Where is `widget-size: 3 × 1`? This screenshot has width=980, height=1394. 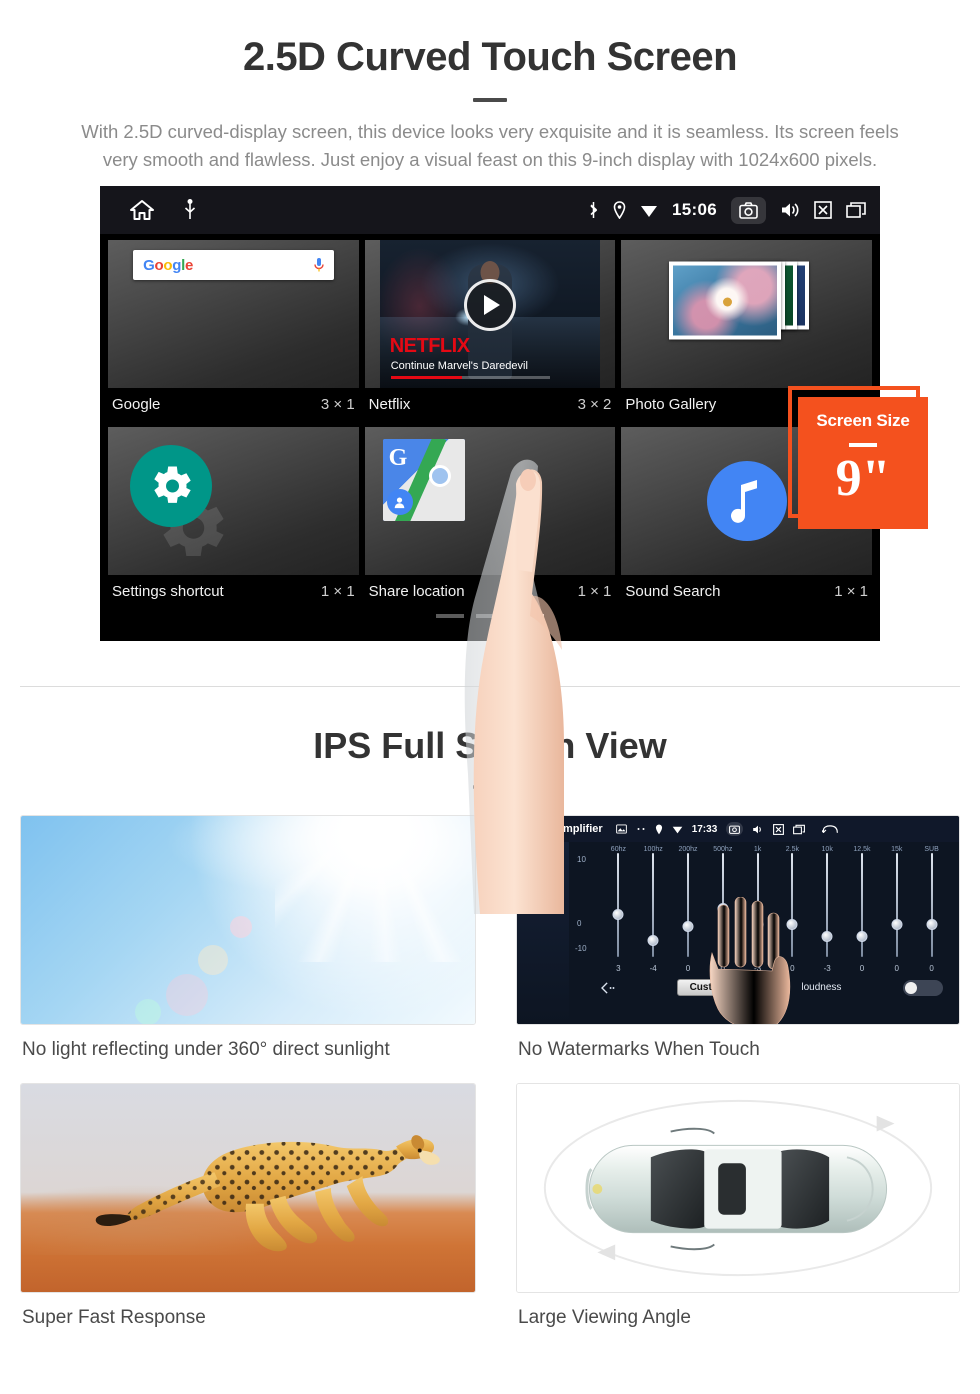 widget-size: 3 × 1 is located at coordinates (337, 405).